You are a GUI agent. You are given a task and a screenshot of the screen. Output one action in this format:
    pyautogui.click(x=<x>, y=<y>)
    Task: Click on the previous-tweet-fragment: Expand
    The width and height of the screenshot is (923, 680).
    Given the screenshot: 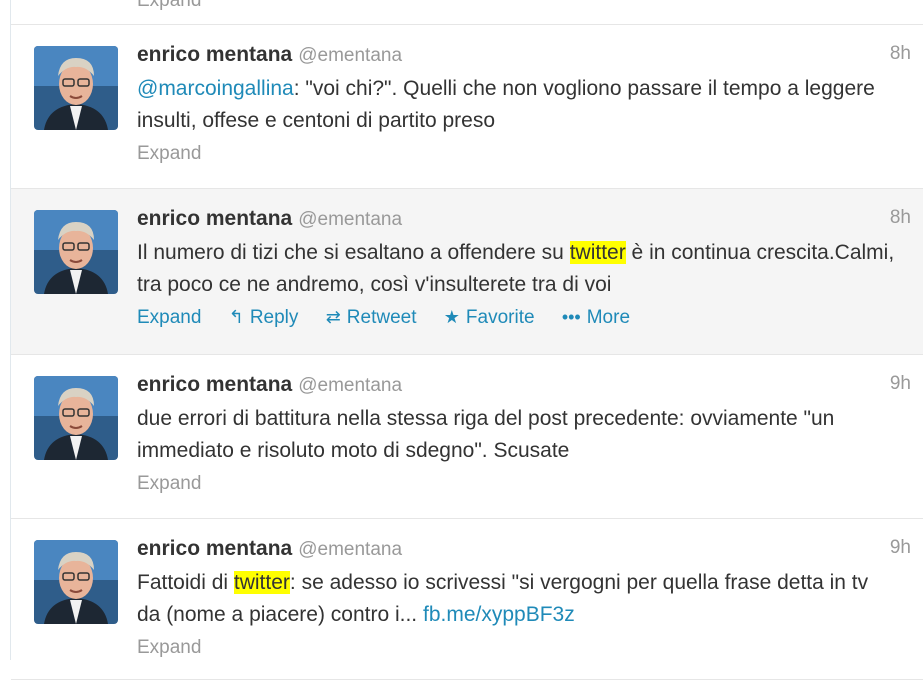 What is the action you would take?
    pyautogui.click(x=467, y=12)
    